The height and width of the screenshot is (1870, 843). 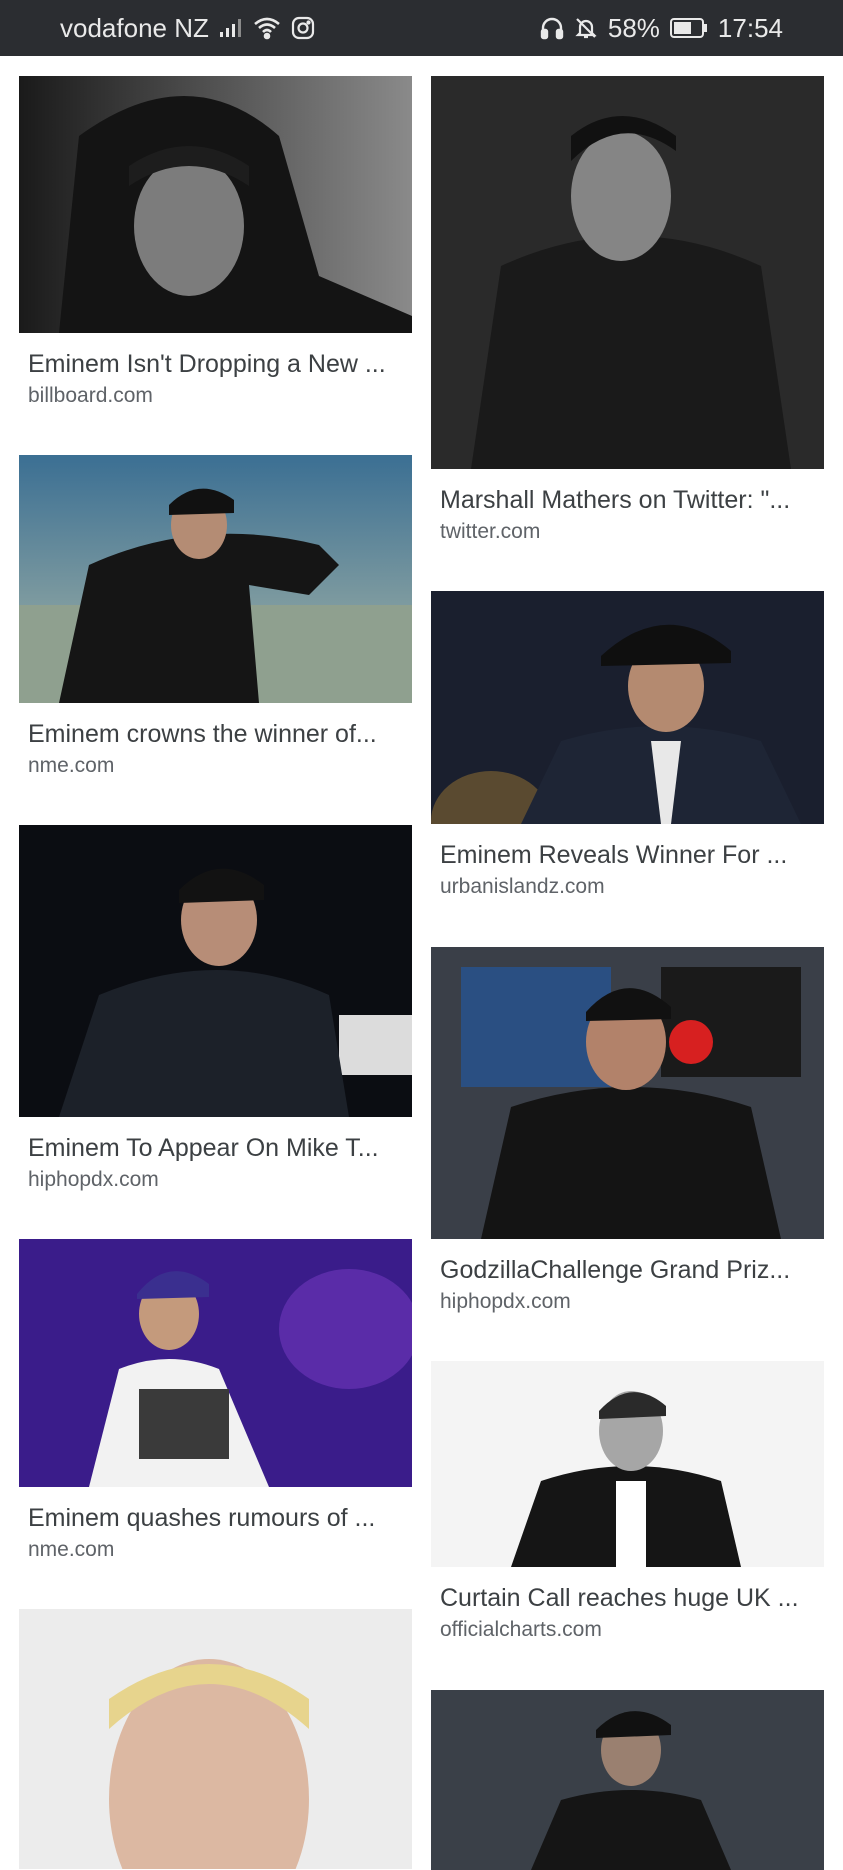 What do you see at coordinates (552, 28) in the screenshot?
I see `headphones-icon` at bounding box center [552, 28].